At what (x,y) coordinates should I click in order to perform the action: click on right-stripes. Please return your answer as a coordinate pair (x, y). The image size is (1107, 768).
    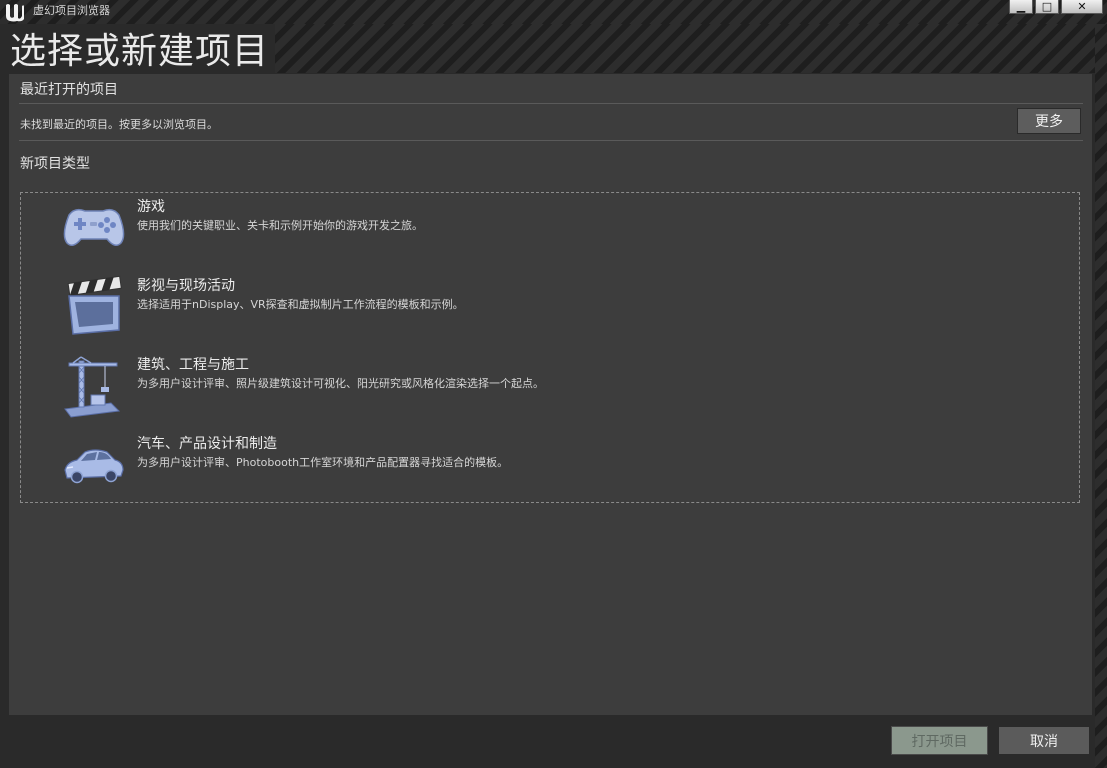
    Looking at the image, I should click on (1101, 396).